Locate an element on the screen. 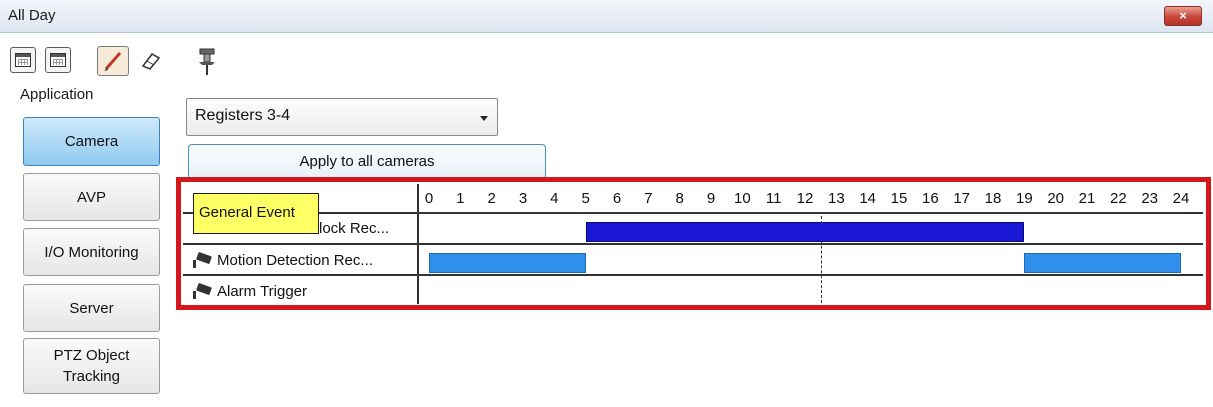 Image resolution: width=1213 pixels, height=407 pixels. hour-label: 8 is located at coordinates (679, 198).